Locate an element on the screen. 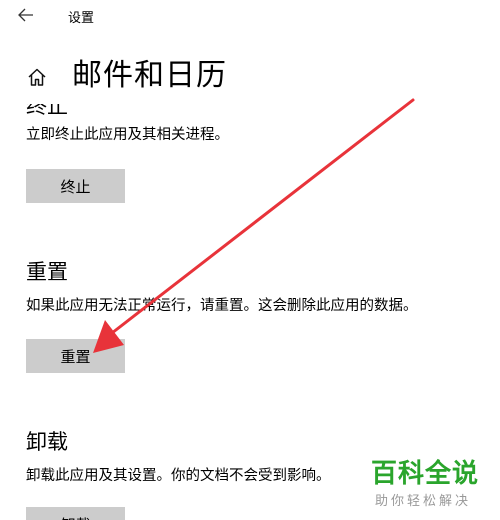 This screenshot has width=500, height=520. reset-heading: 重置 is located at coordinates (47, 272).